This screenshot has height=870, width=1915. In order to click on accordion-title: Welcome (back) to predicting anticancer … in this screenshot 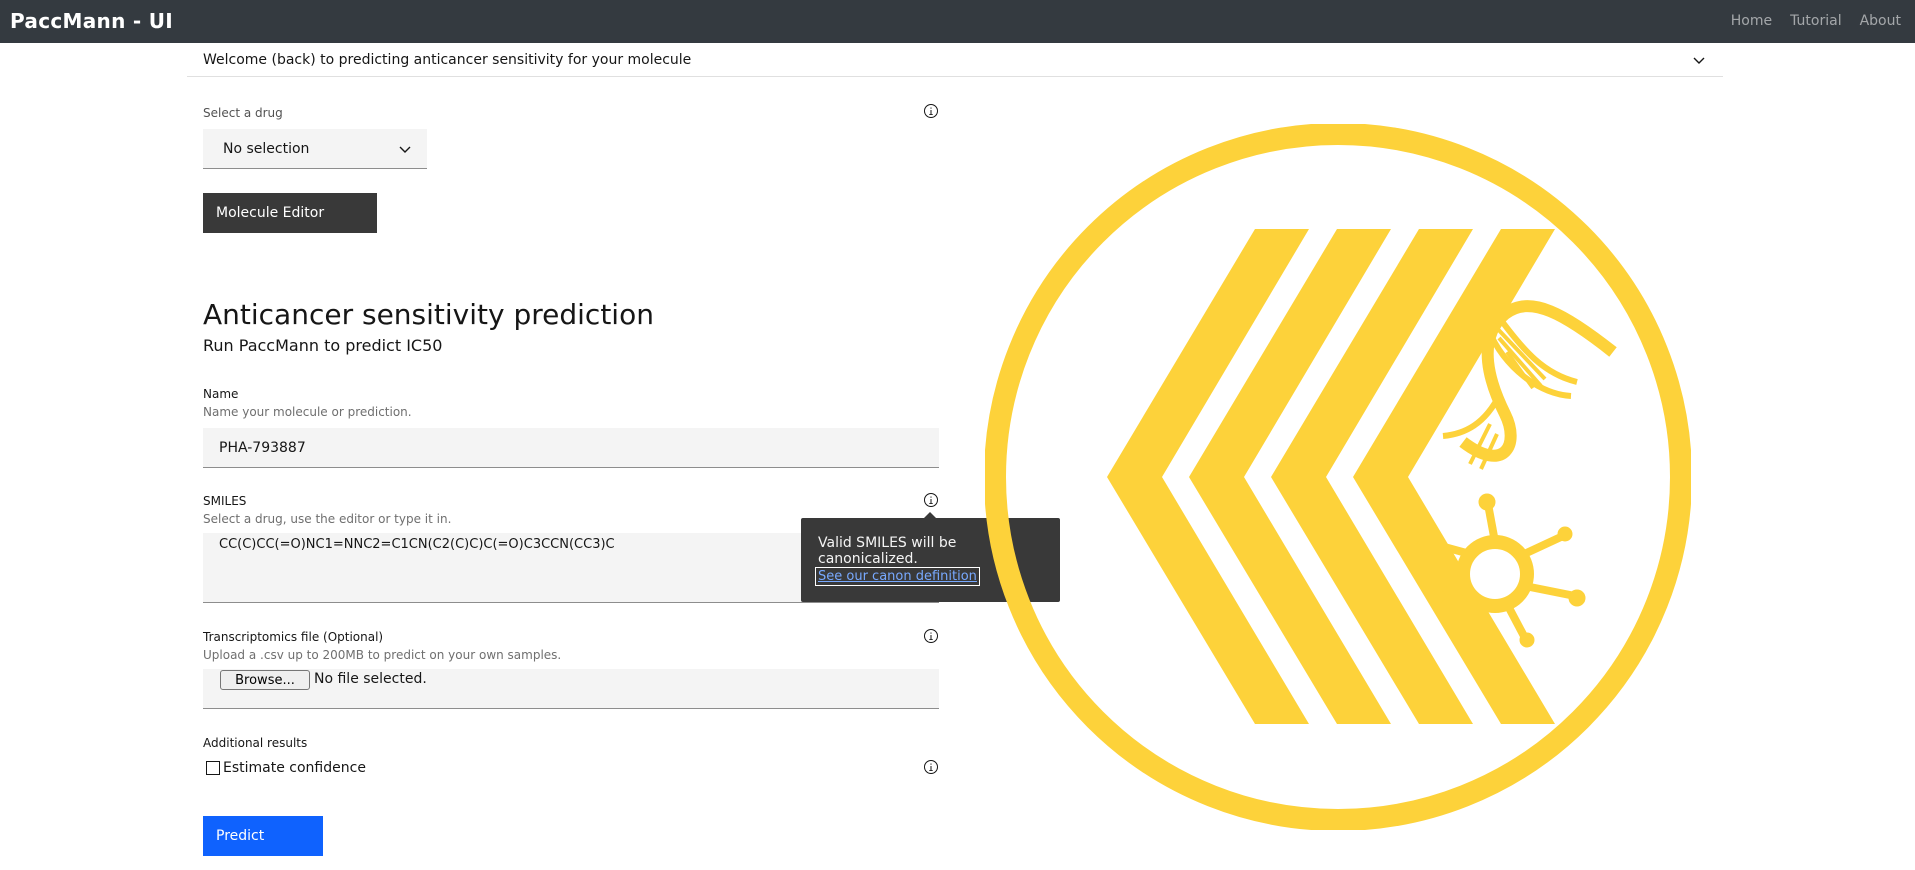, I will do `click(447, 60)`.